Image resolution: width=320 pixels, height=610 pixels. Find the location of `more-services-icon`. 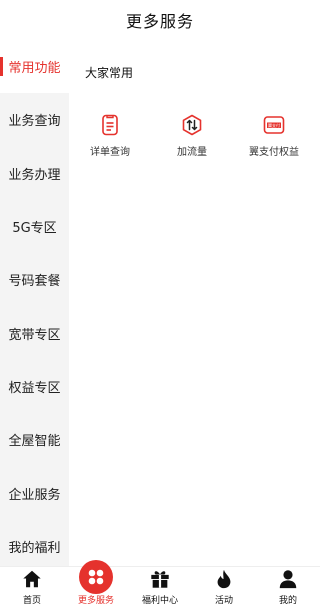

more-services-icon is located at coordinates (96, 577).